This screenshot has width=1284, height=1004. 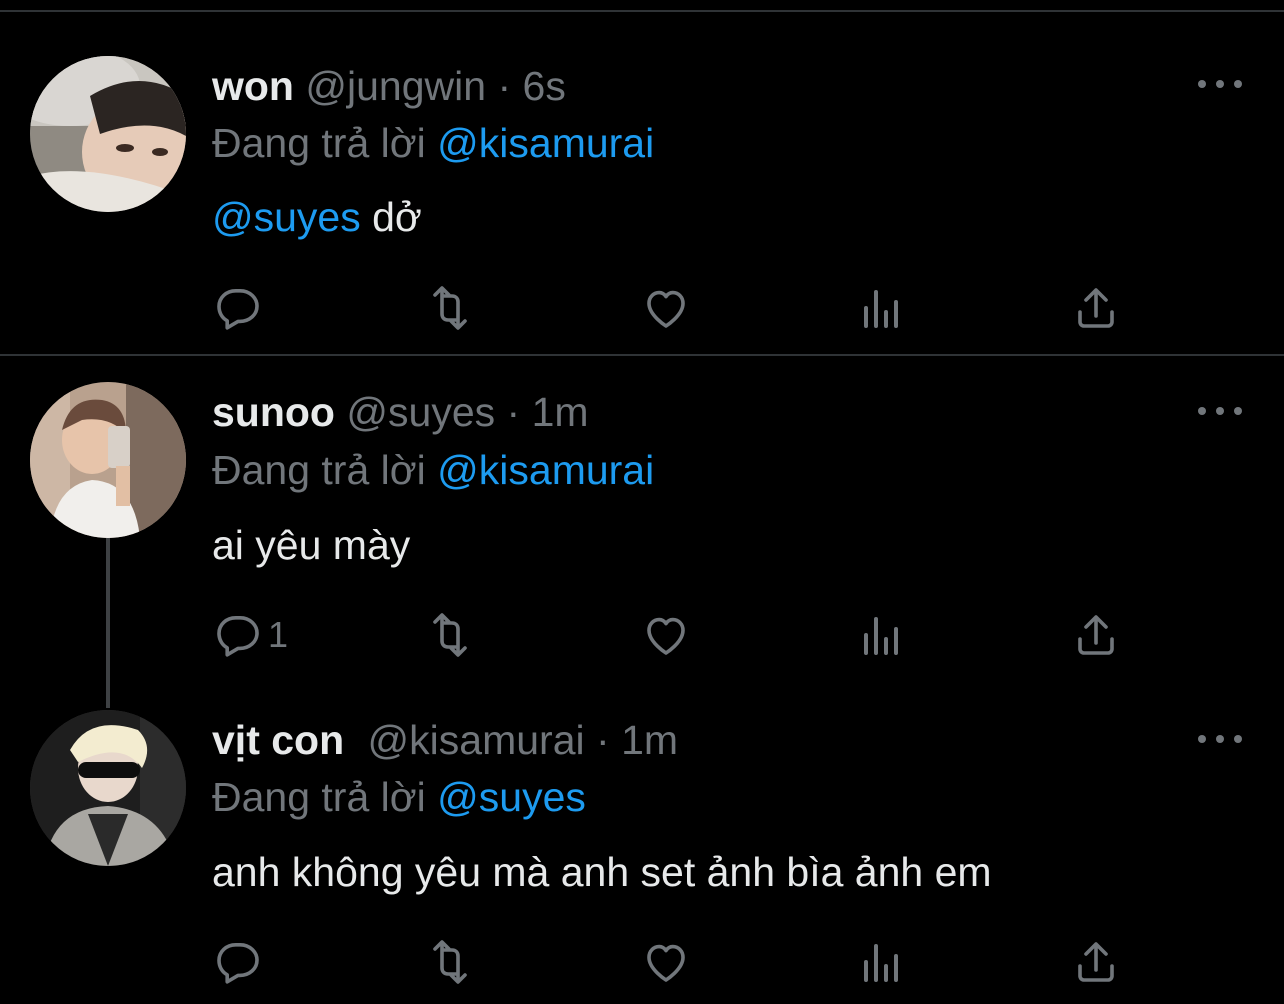 I want to click on display-name: vịt con, so click(x=278, y=740).